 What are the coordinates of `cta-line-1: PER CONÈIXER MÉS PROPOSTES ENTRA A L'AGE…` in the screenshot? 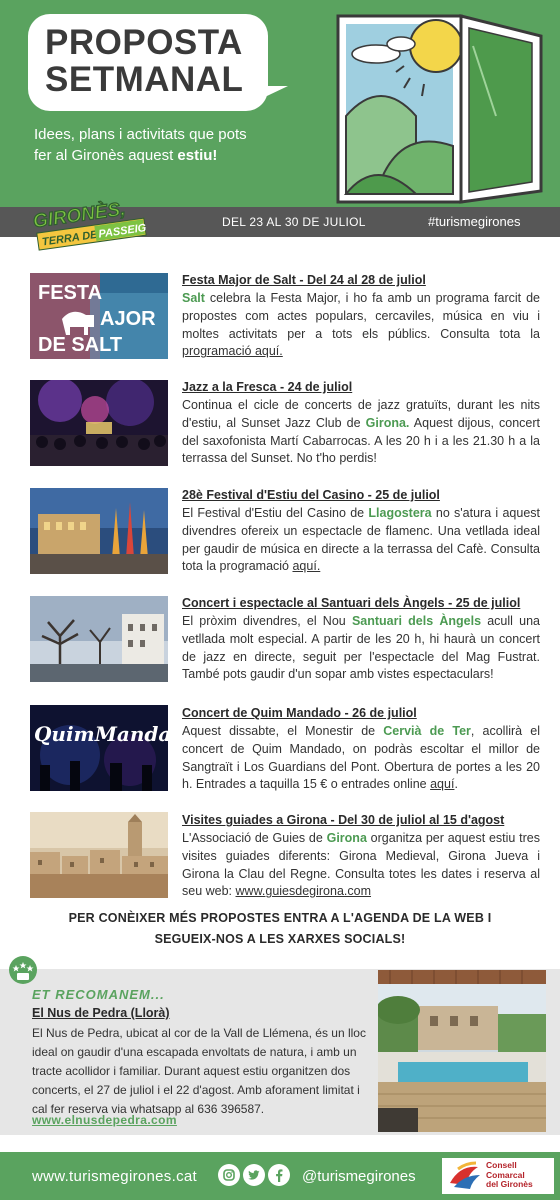 It's located at (280, 918).